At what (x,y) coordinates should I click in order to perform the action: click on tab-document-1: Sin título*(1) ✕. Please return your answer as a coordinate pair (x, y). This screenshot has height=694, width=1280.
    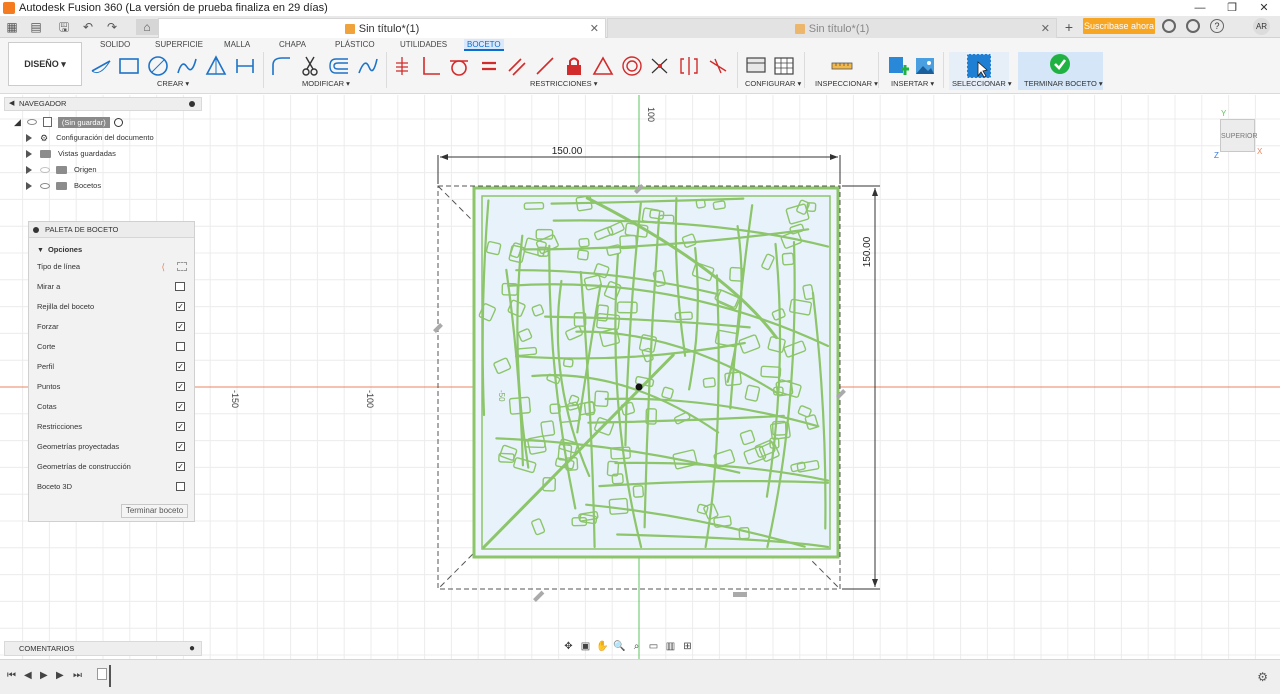
    Looking at the image, I should click on (382, 28).